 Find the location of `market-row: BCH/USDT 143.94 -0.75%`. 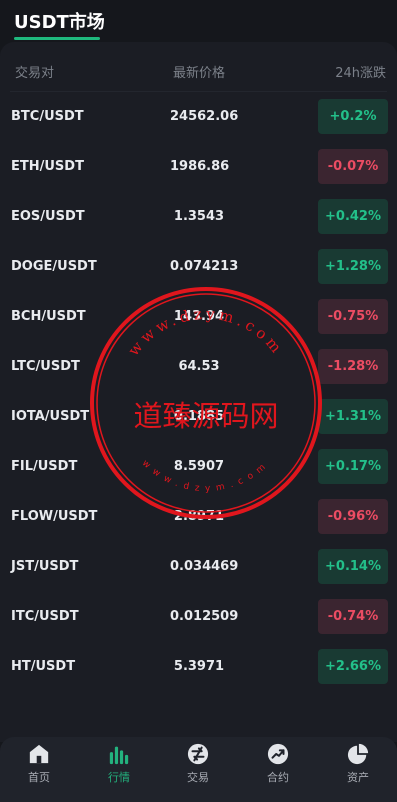

market-row: BCH/USDT 143.94 -0.75% is located at coordinates (198, 317).